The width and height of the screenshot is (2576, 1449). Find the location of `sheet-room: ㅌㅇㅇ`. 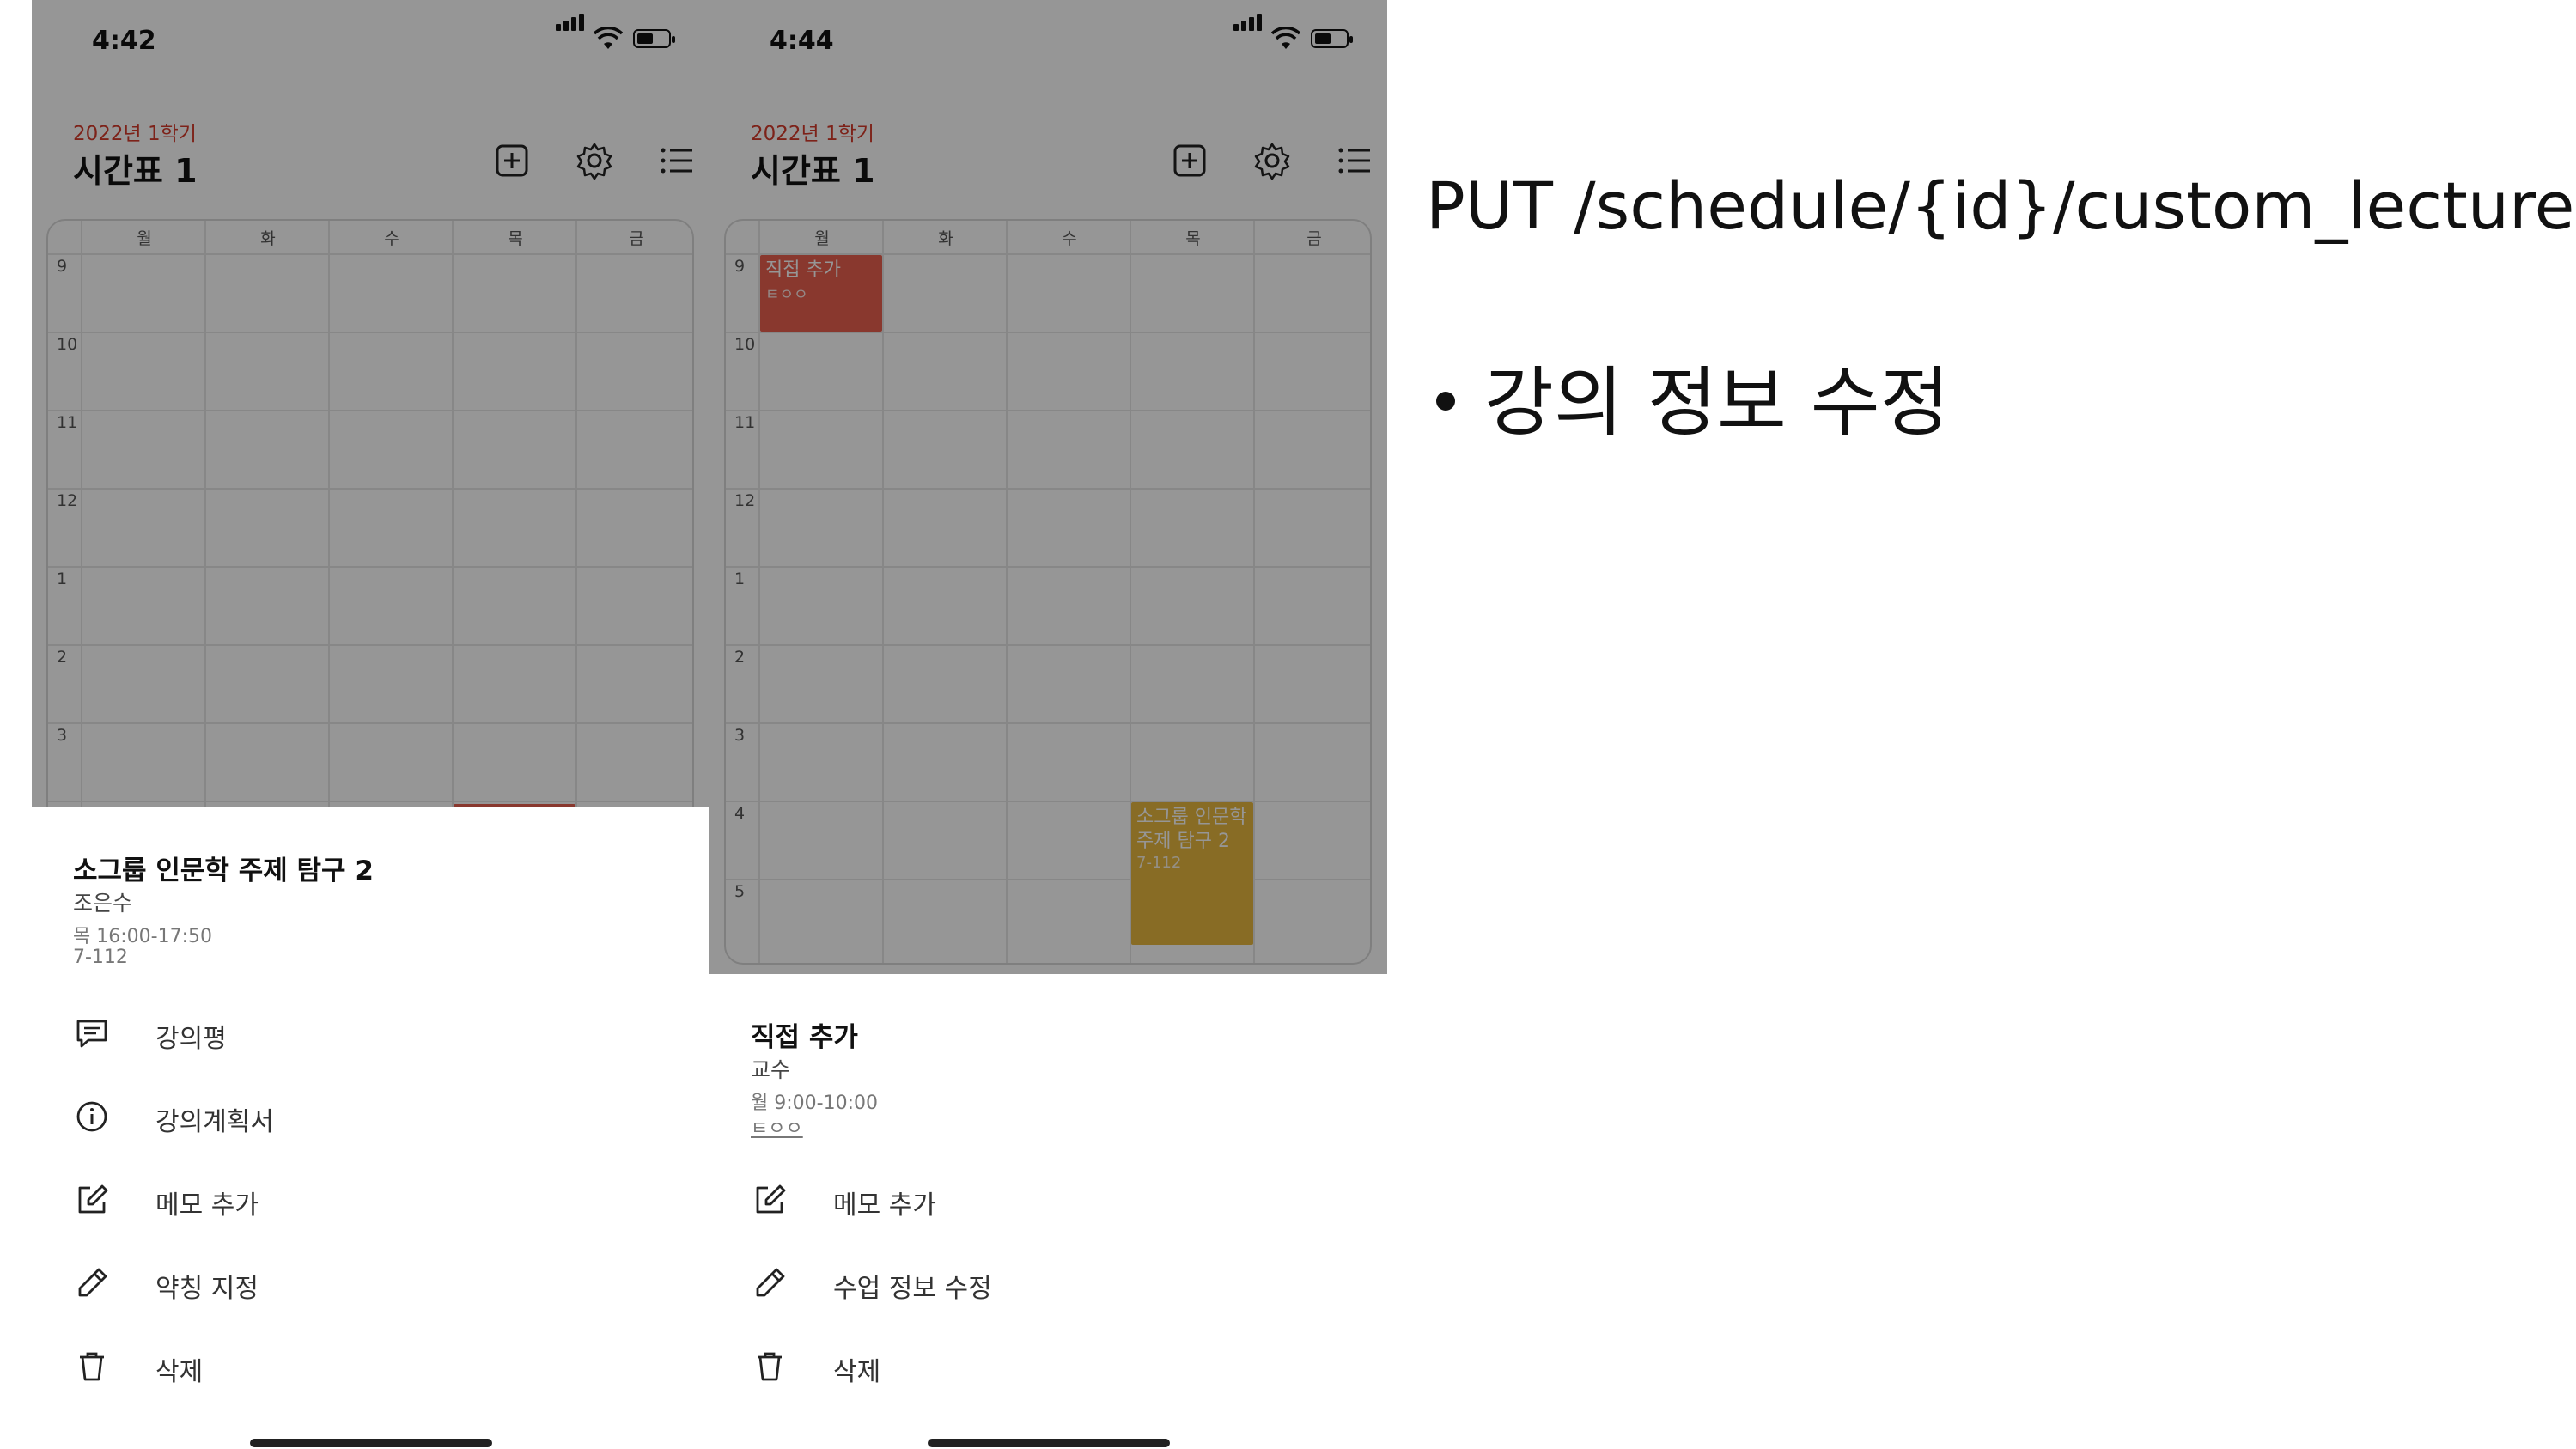

sheet-room: ㅌㅇㅇ is located at coordinates (777, 1129).